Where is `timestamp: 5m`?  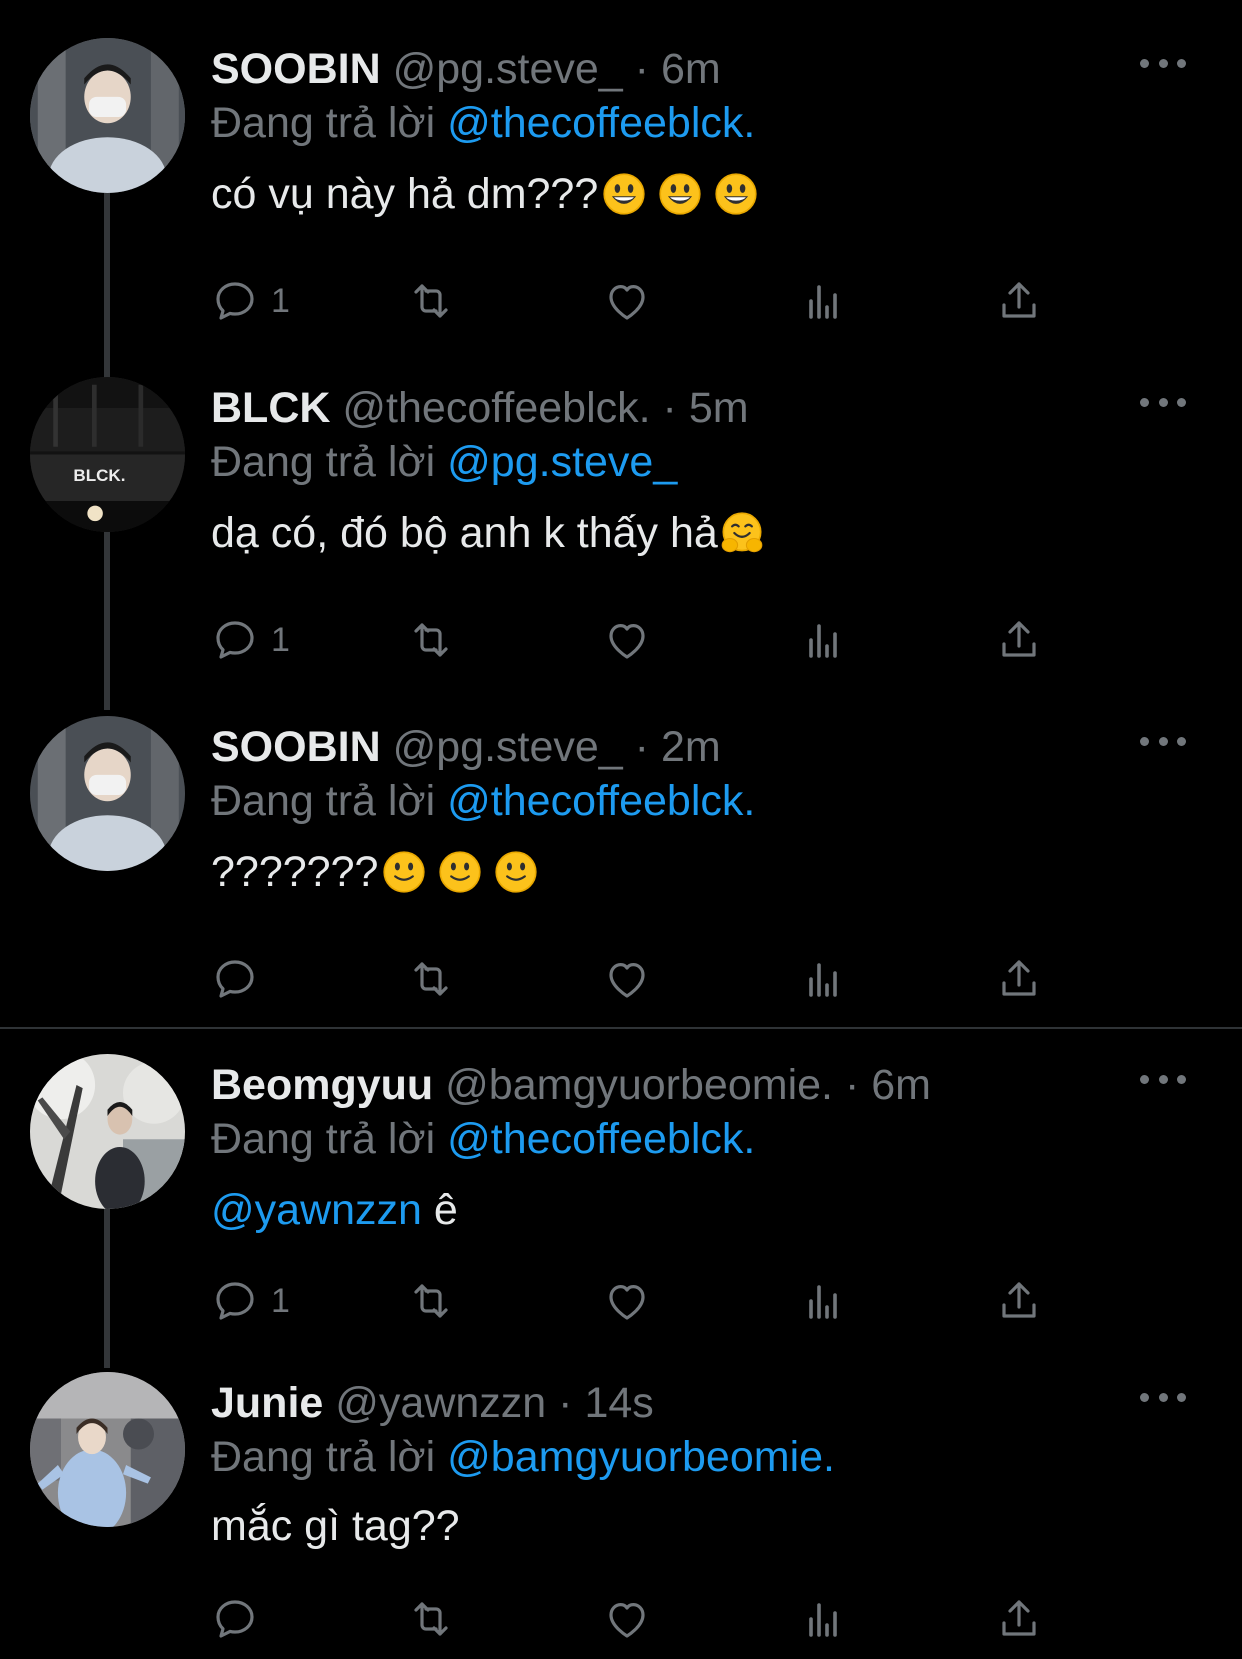 timestamp: 5m is located at coordinates (719, 408).